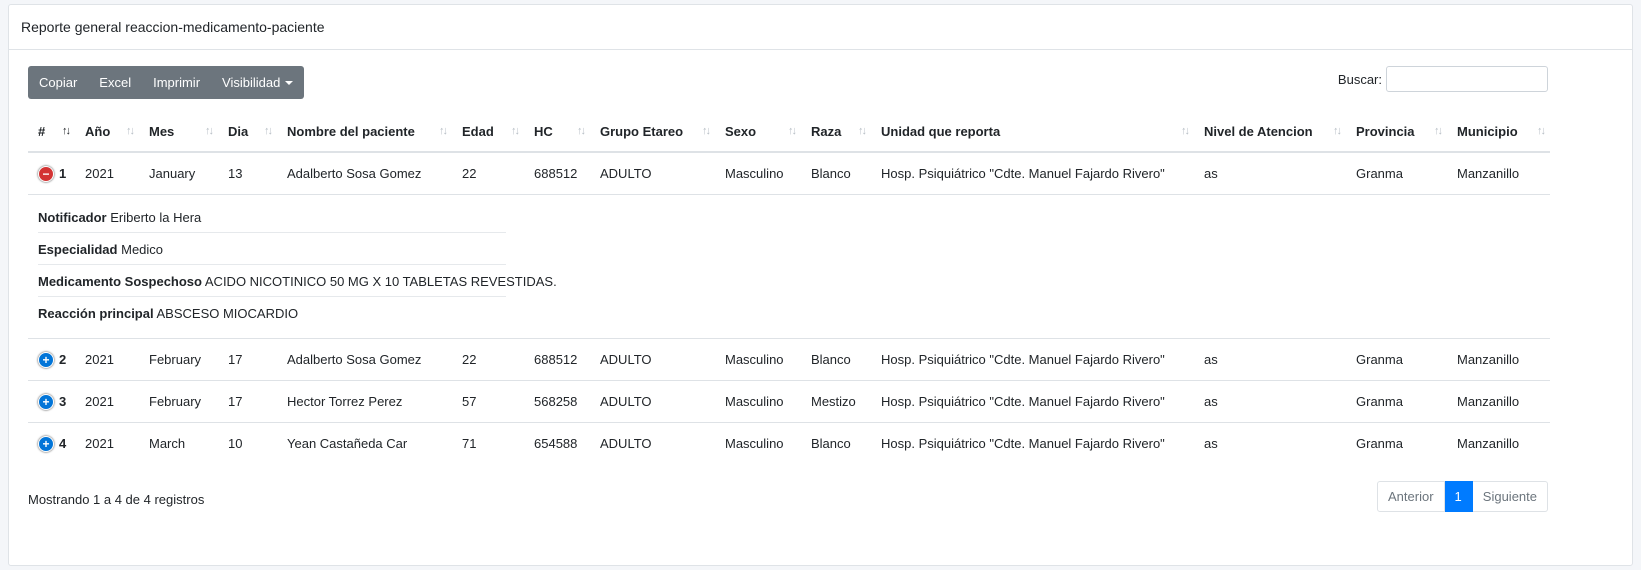 The height and width of the screenshot is (570, 1641). Describe the element at coordinates (1411, 496) in the screenshot. I see `prev-page-button: Anterior` at that location.